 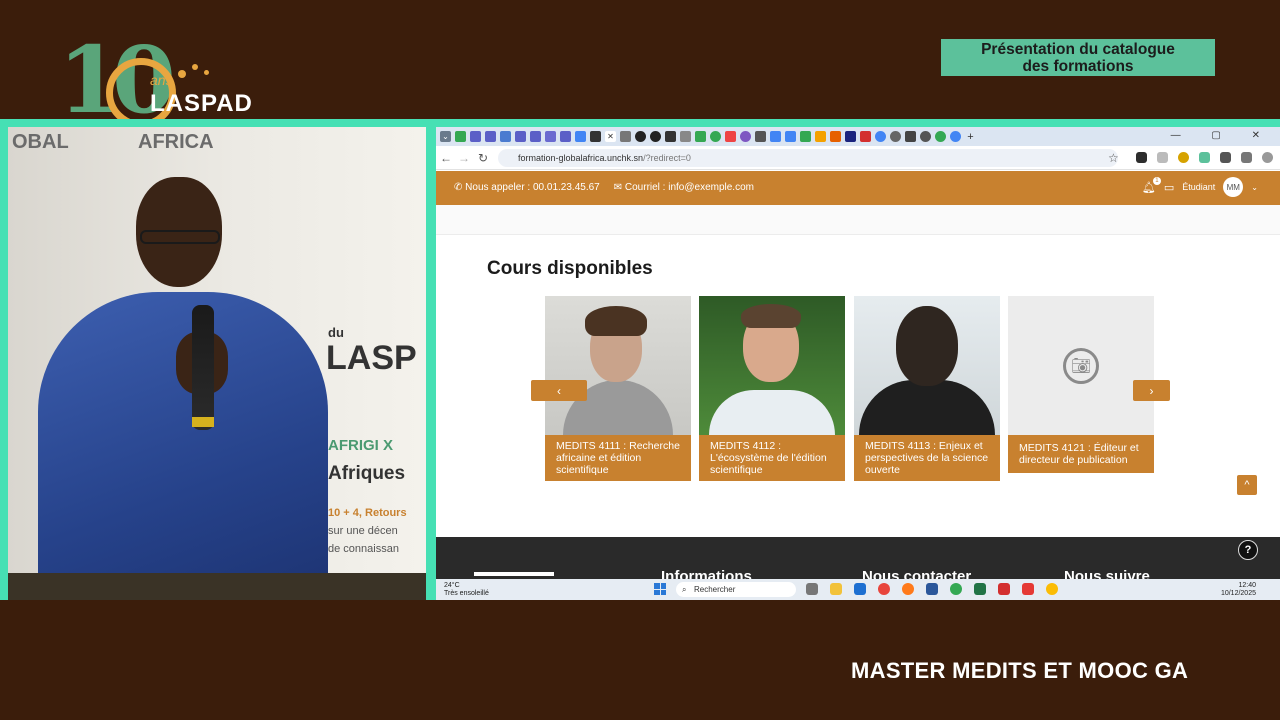 I want to click on banner-text-4: LASP, so click(x=371, y=358).